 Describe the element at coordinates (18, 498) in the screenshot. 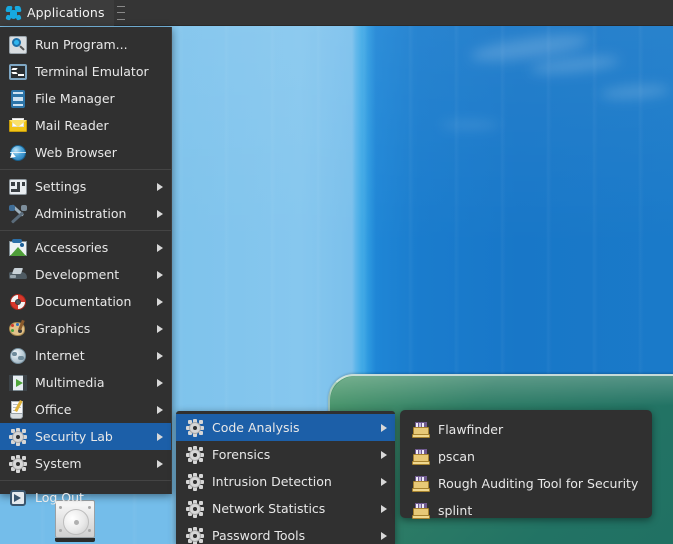

I see `logout-icon` at that location.